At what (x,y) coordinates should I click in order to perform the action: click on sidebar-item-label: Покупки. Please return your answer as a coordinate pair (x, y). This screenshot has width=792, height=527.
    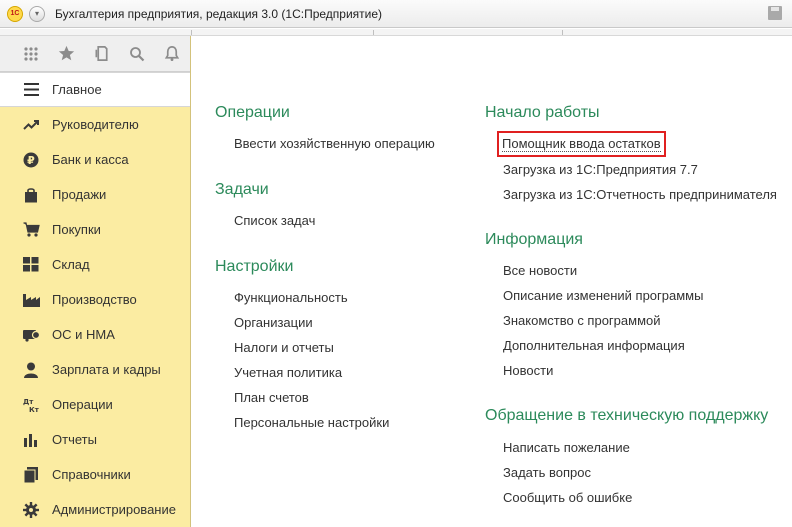
    Looking at the image, I should click on (76, 229).